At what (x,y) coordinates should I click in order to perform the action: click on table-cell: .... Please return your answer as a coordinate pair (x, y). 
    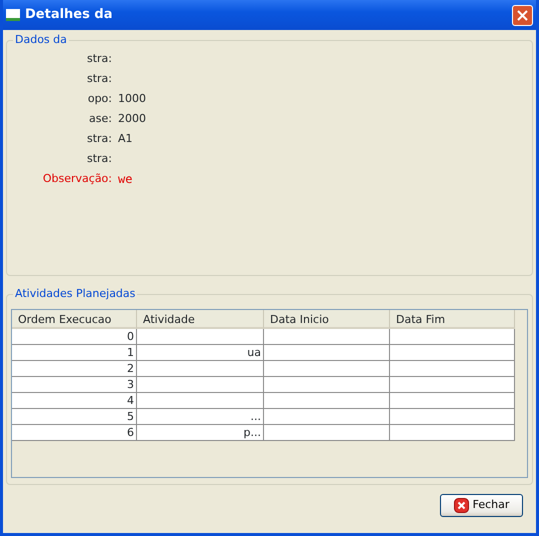
    Looking at the image, I should click on (200, 417).